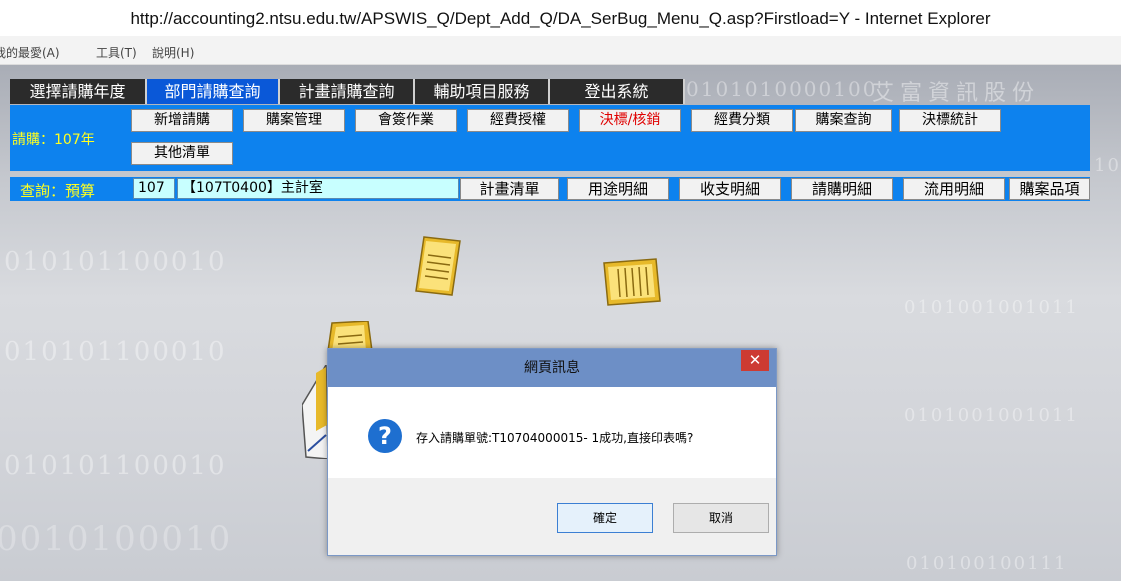 The image size is (1121, 581). What do you see at coordinates (509, 189) in the screenshot?
I see `plan-list-button: 計畫清單` at bounding box center [509, 189].